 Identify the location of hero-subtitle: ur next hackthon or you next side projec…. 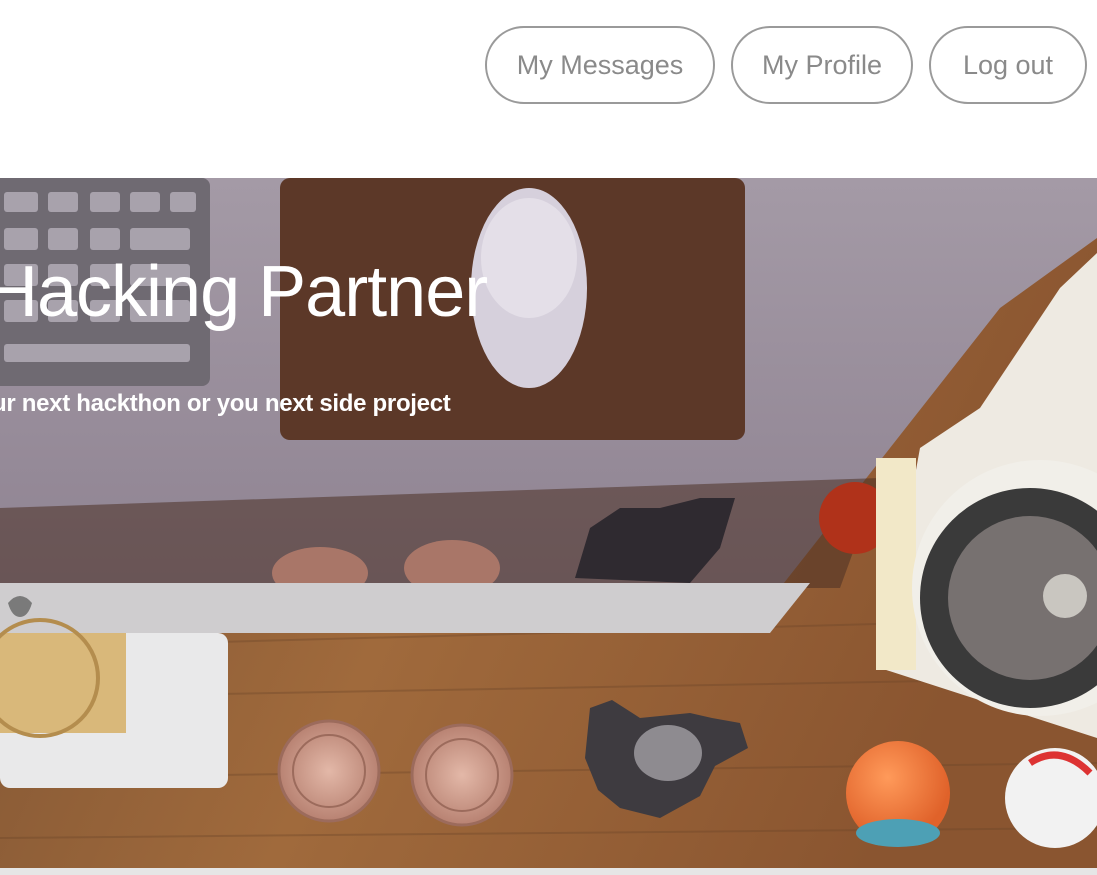
(225, 403).